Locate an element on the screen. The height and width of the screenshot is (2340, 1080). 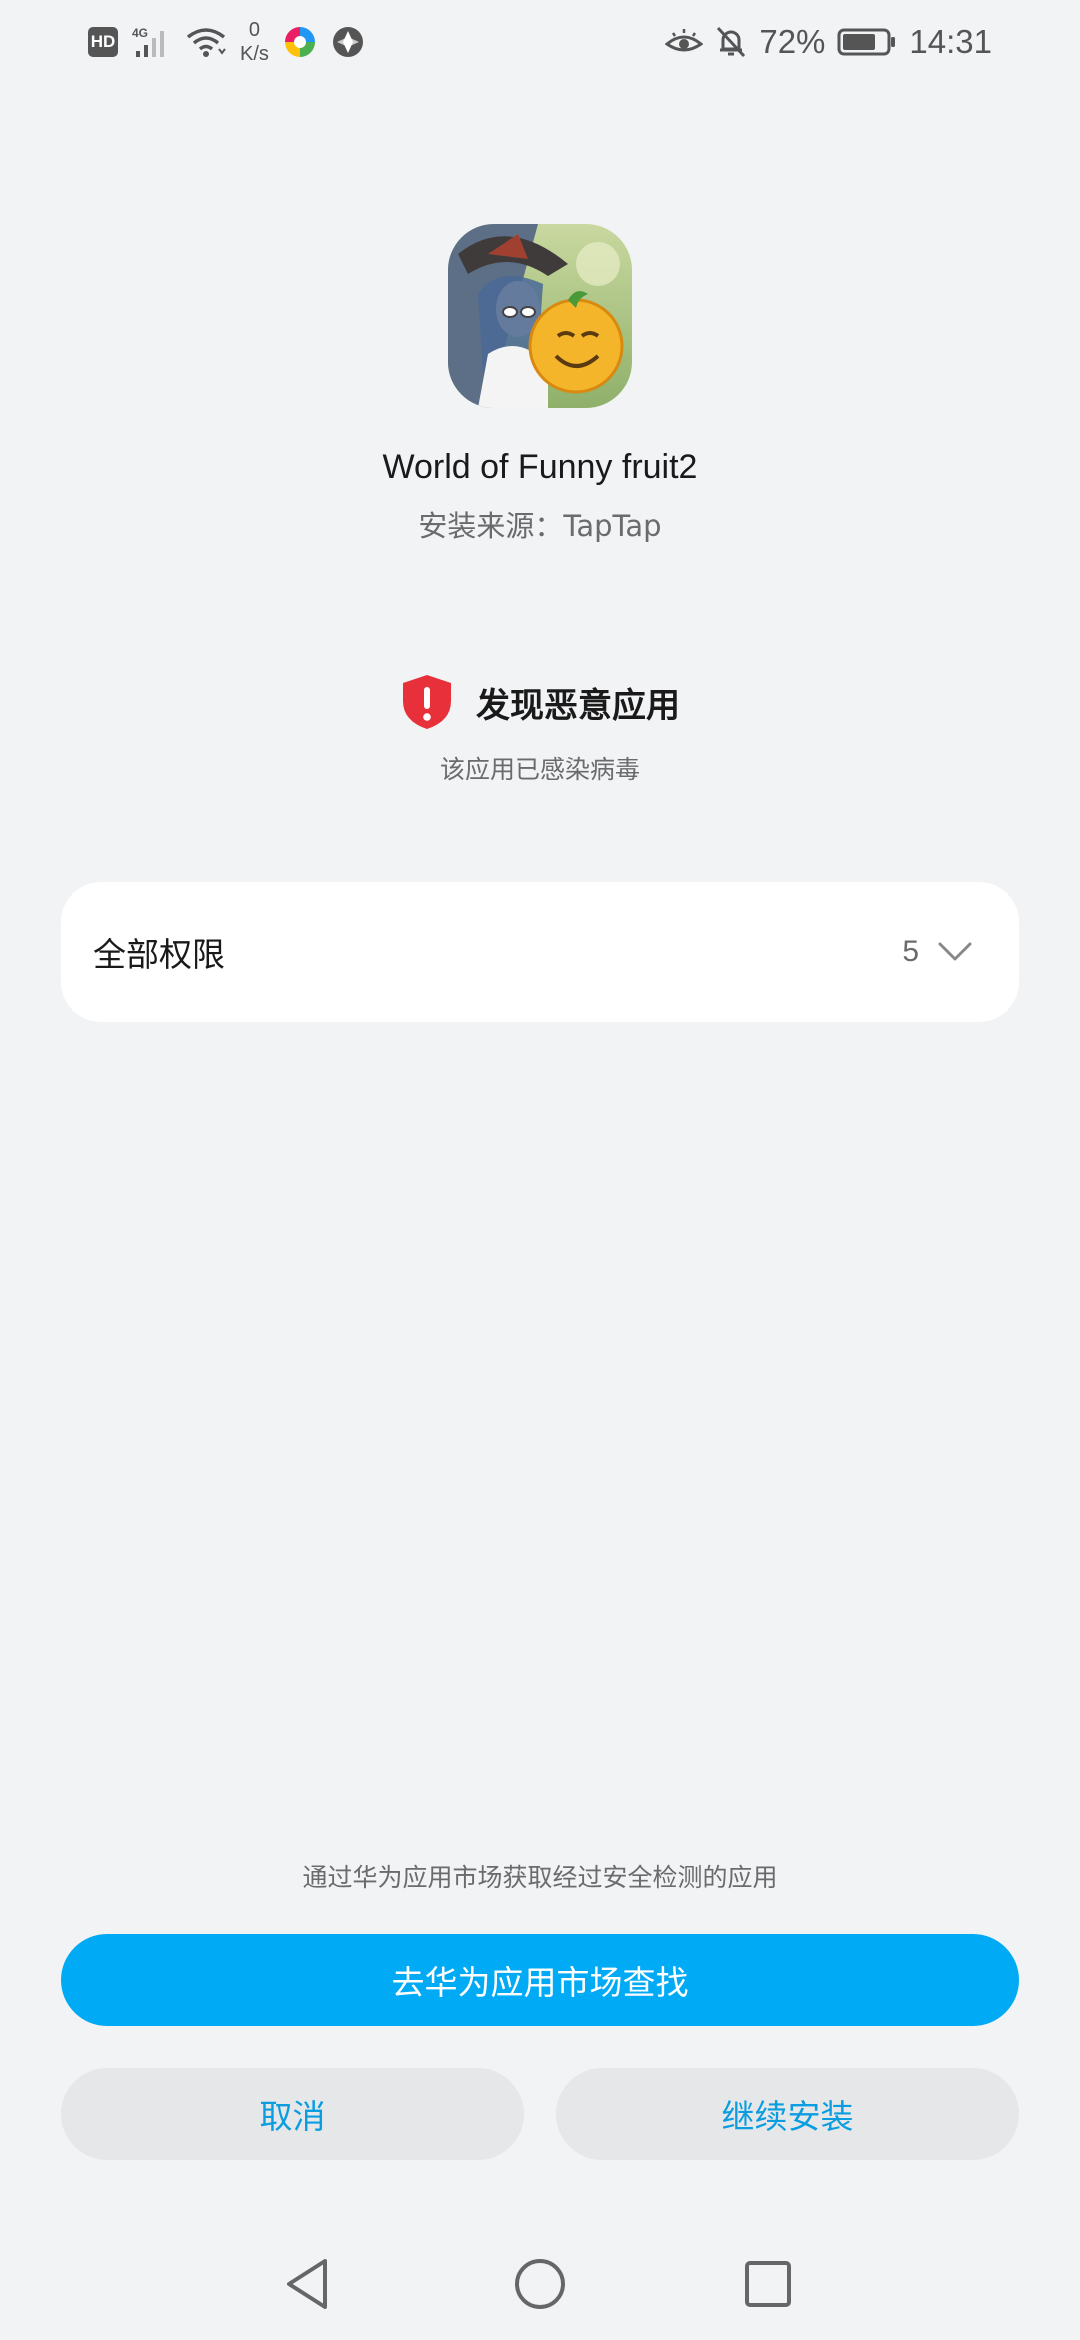
cancel-button: 取消 is located at coordinates (292, 2114).